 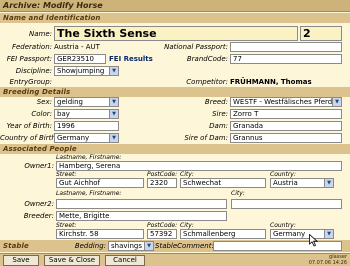 I want to click on section-name-identification: Name and Identification, so click(x=175, y=18).